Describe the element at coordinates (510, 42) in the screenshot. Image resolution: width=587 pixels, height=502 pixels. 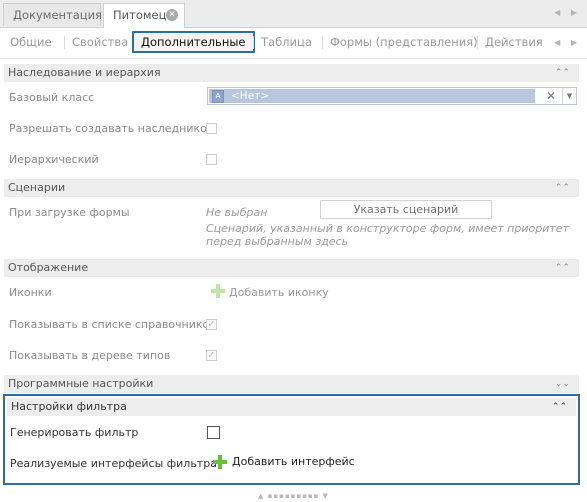
I see `tab-actions: Действия` at that location.